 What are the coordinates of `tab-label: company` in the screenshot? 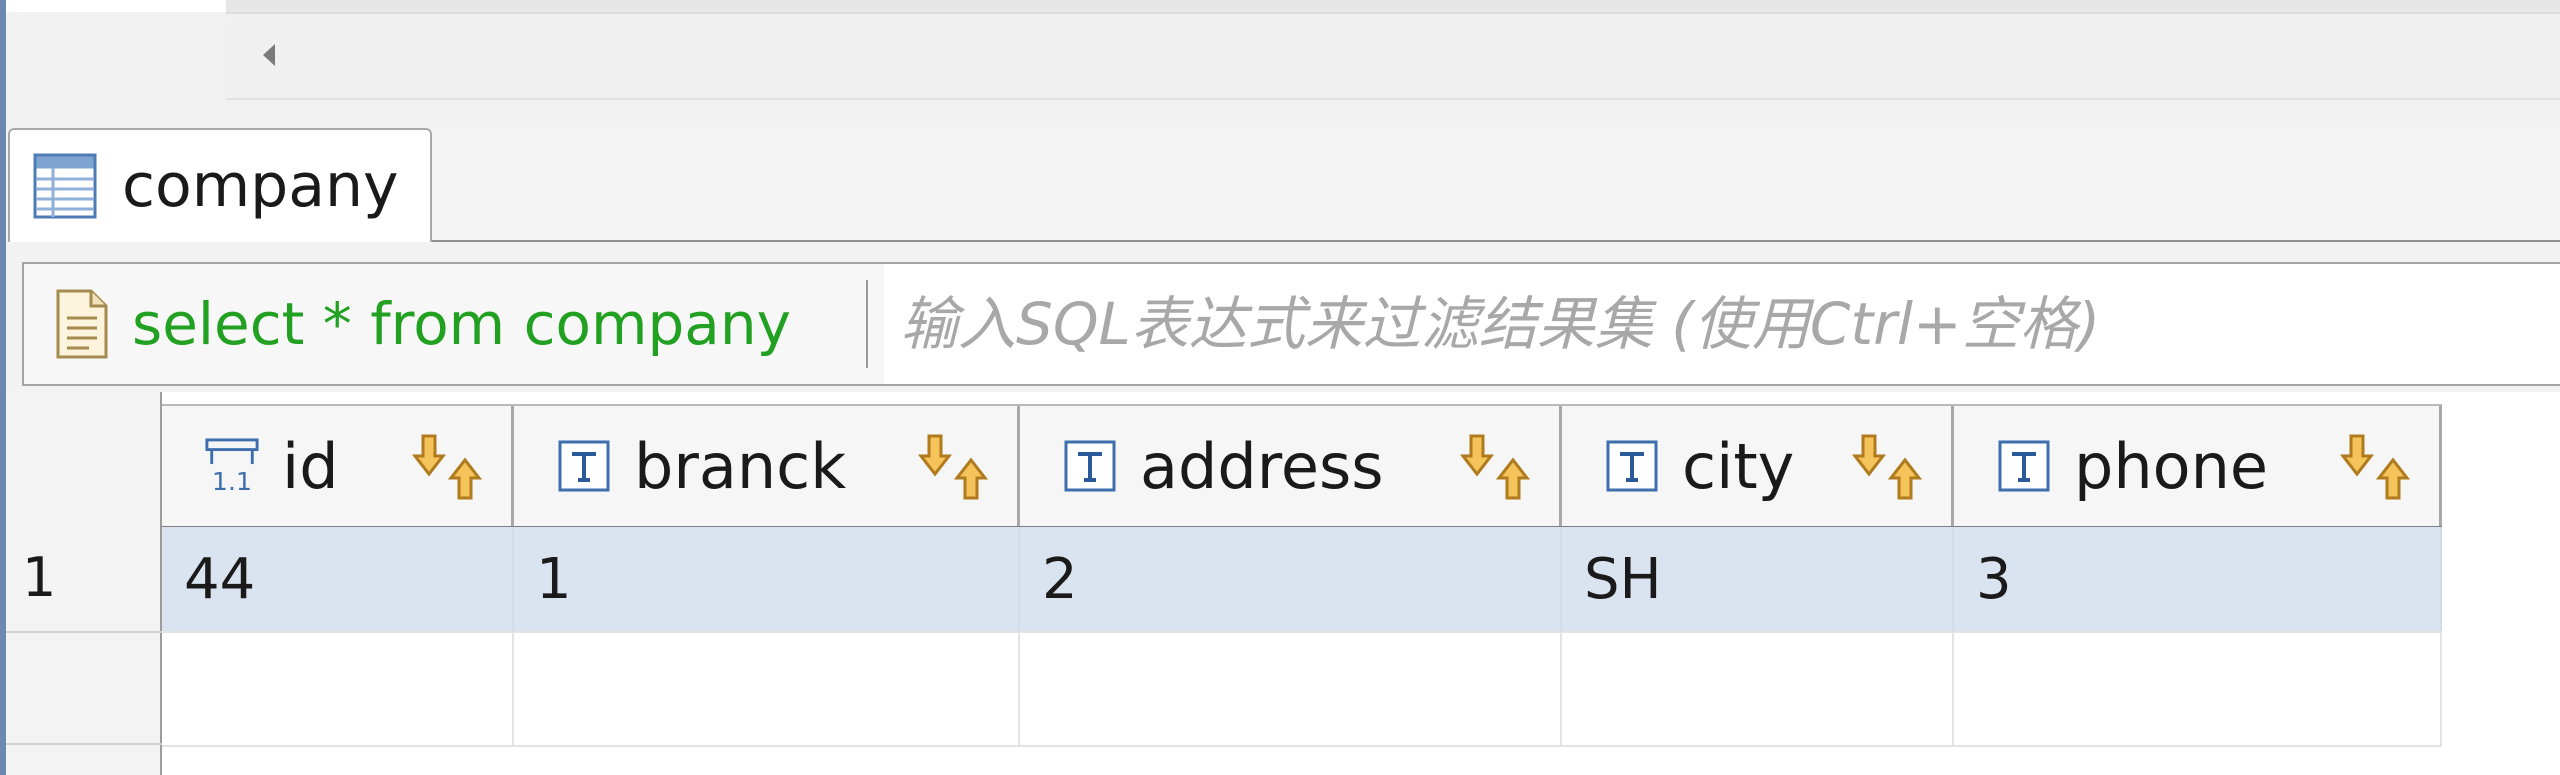 It's located at (260, 186).